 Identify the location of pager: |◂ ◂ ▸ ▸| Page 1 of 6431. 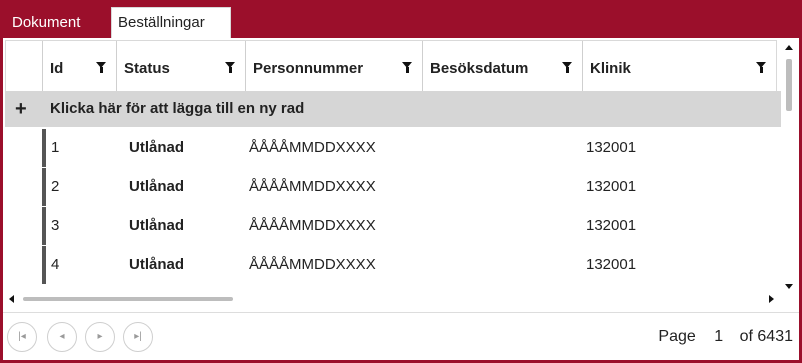
(401, 336).